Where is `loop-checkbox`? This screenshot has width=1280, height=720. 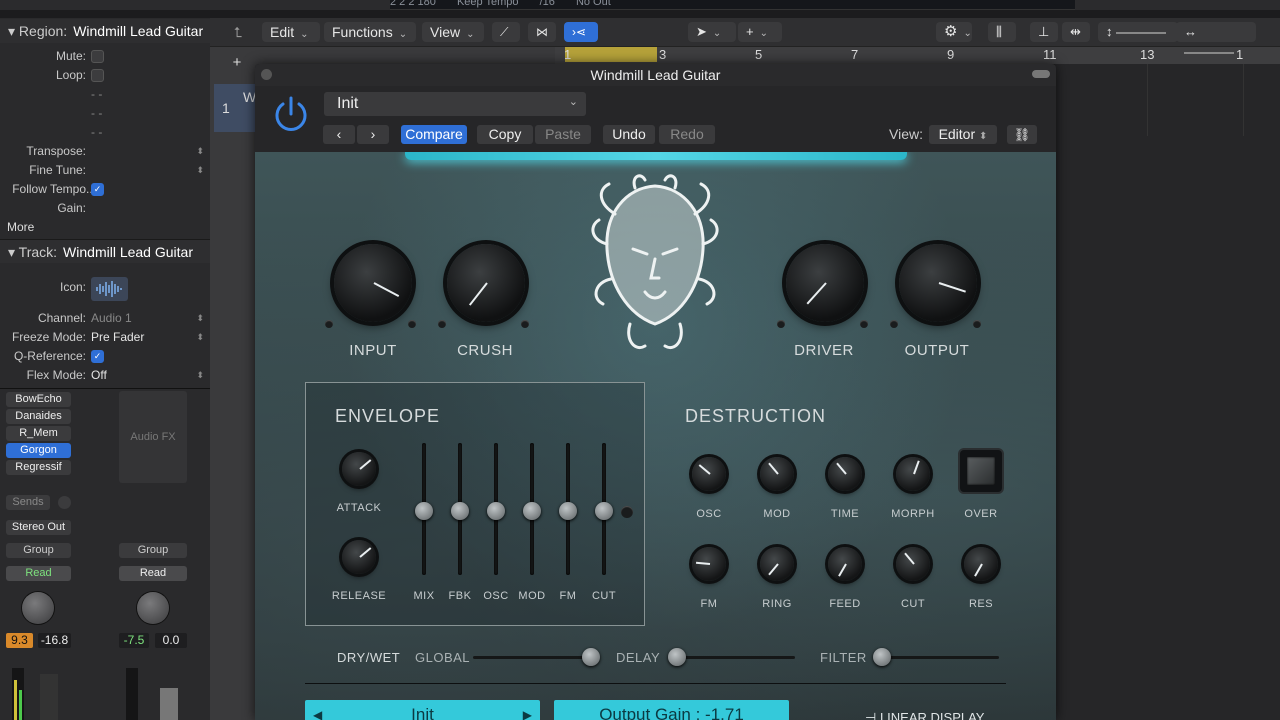
loop-checkbox is located at coordinates (97, 76).